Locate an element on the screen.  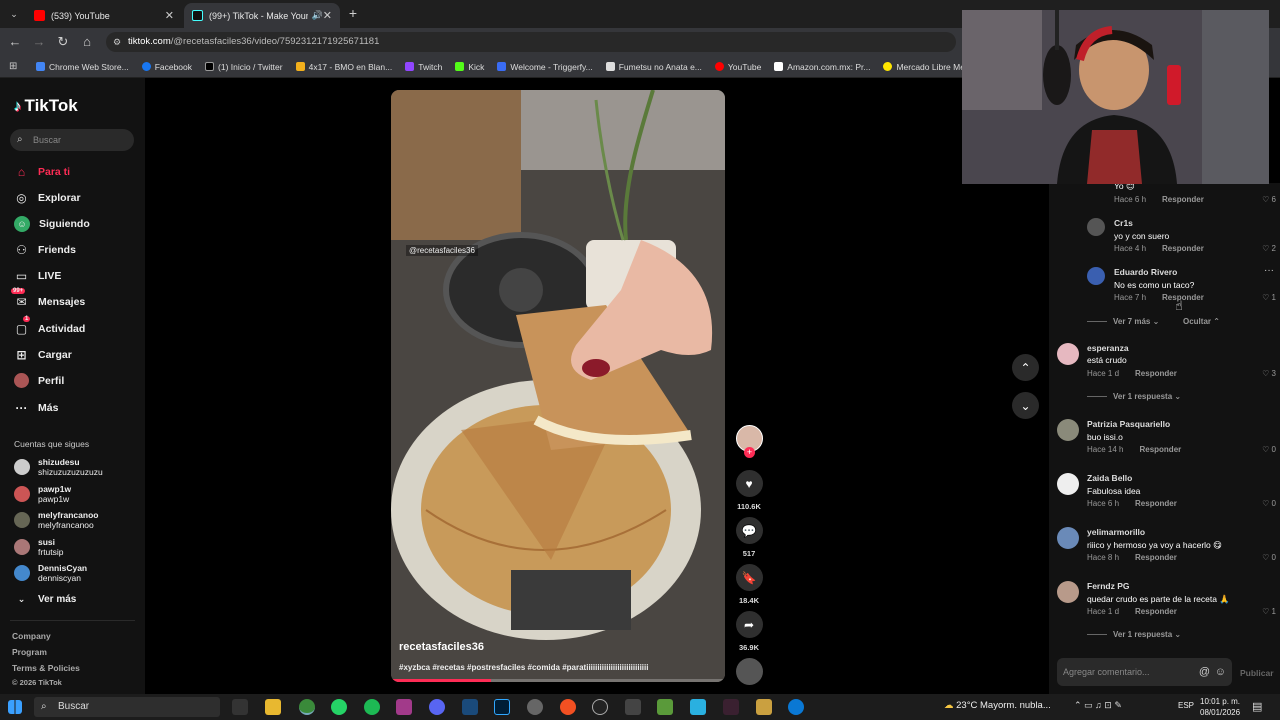
windows-start-icon is located at coordinates (15, 707).